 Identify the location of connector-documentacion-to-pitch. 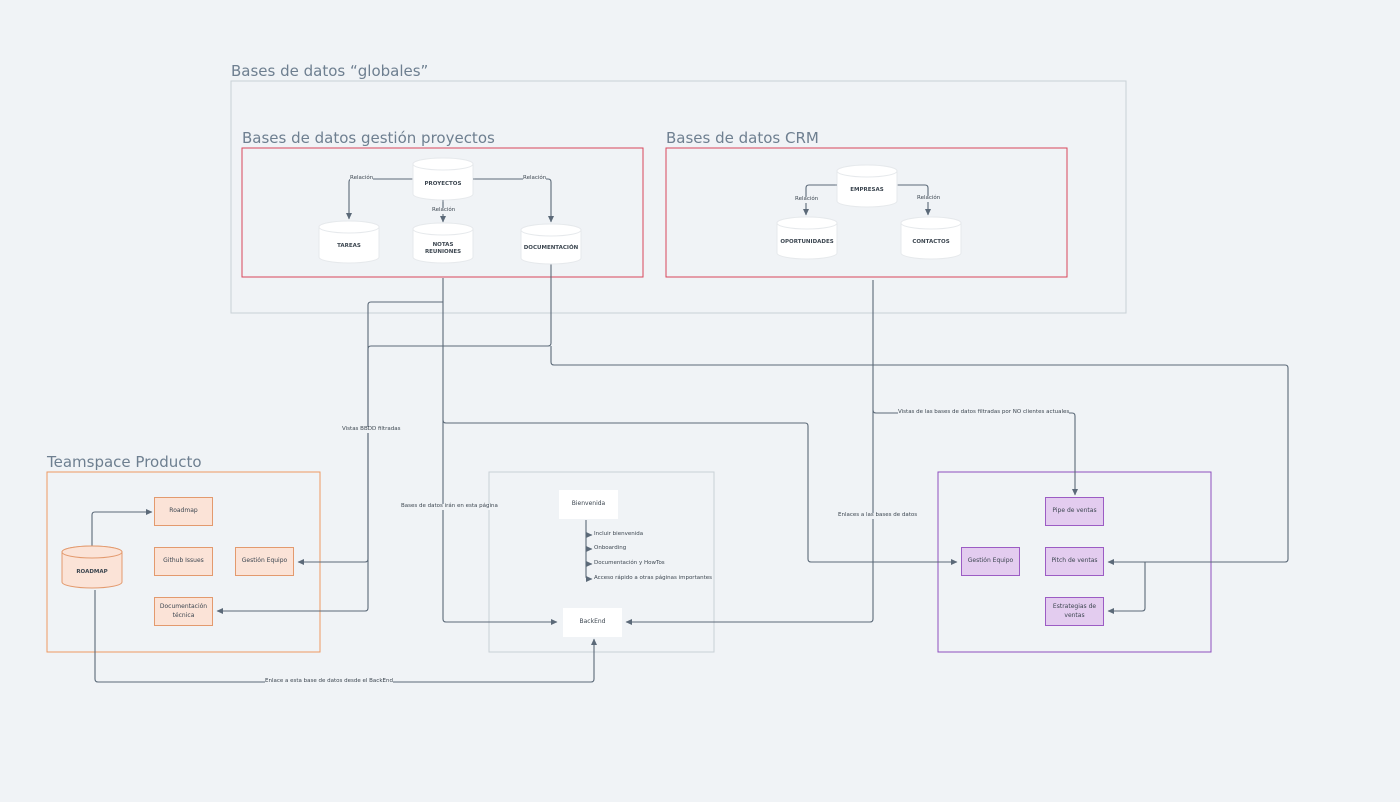
(919, 455).